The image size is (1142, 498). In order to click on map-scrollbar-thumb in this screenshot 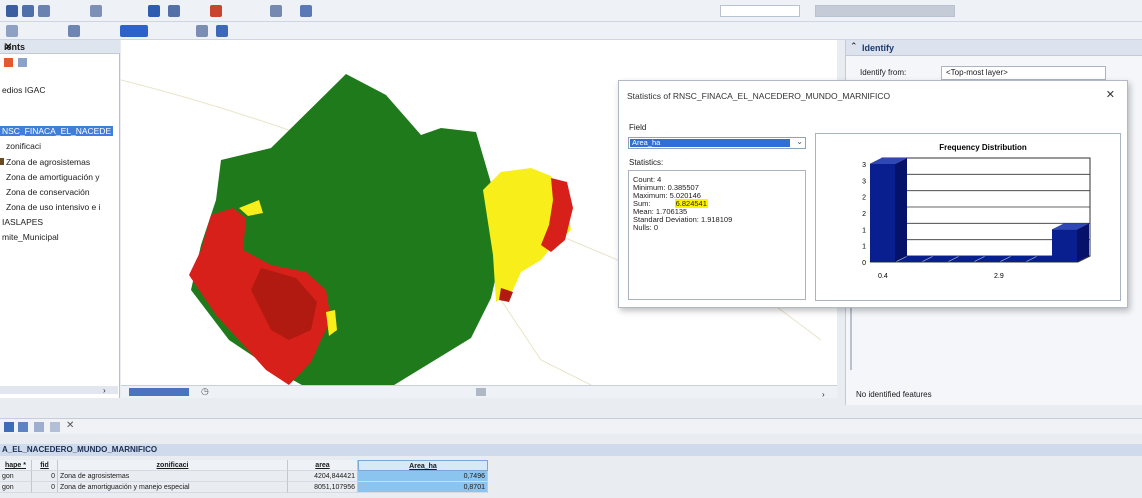, I will do `click(481, 392)`.